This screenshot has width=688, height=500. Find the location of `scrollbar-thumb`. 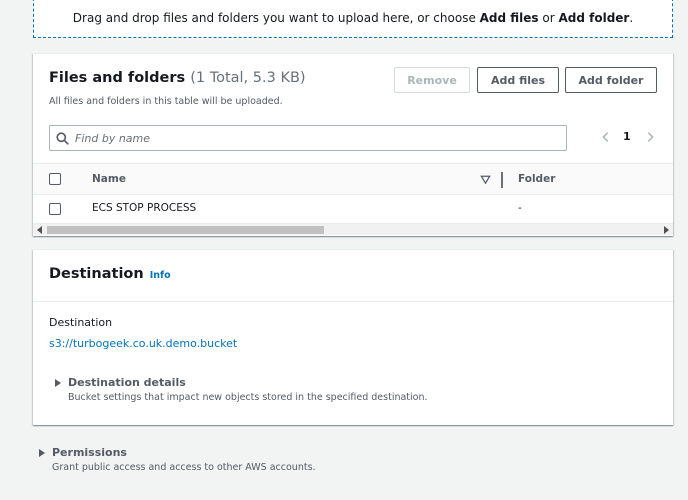

scrollbar-thumb is located at coordinates (185, 230).